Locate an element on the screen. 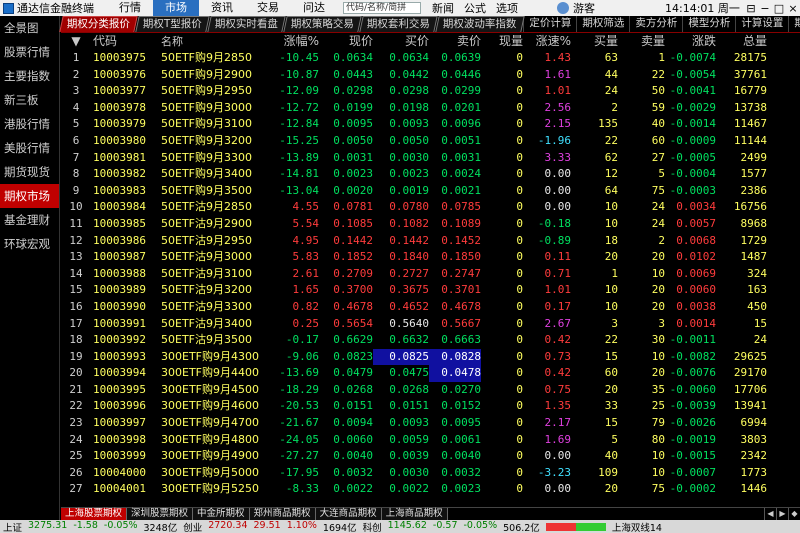 This screenshot has width=800, height=533. sidebar-item-1: 股票行情 is located at coordinates (29, 52).